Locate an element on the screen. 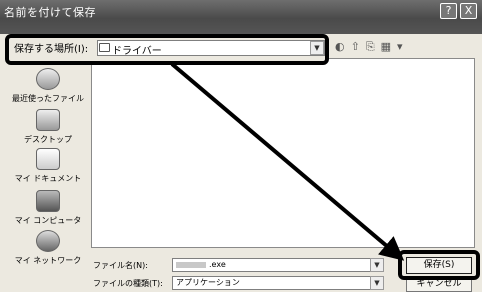 Image resolution: width=482 pixels, height=292 pixels. new-folder-icon: ⎘ is located at coordinates (373, 46).